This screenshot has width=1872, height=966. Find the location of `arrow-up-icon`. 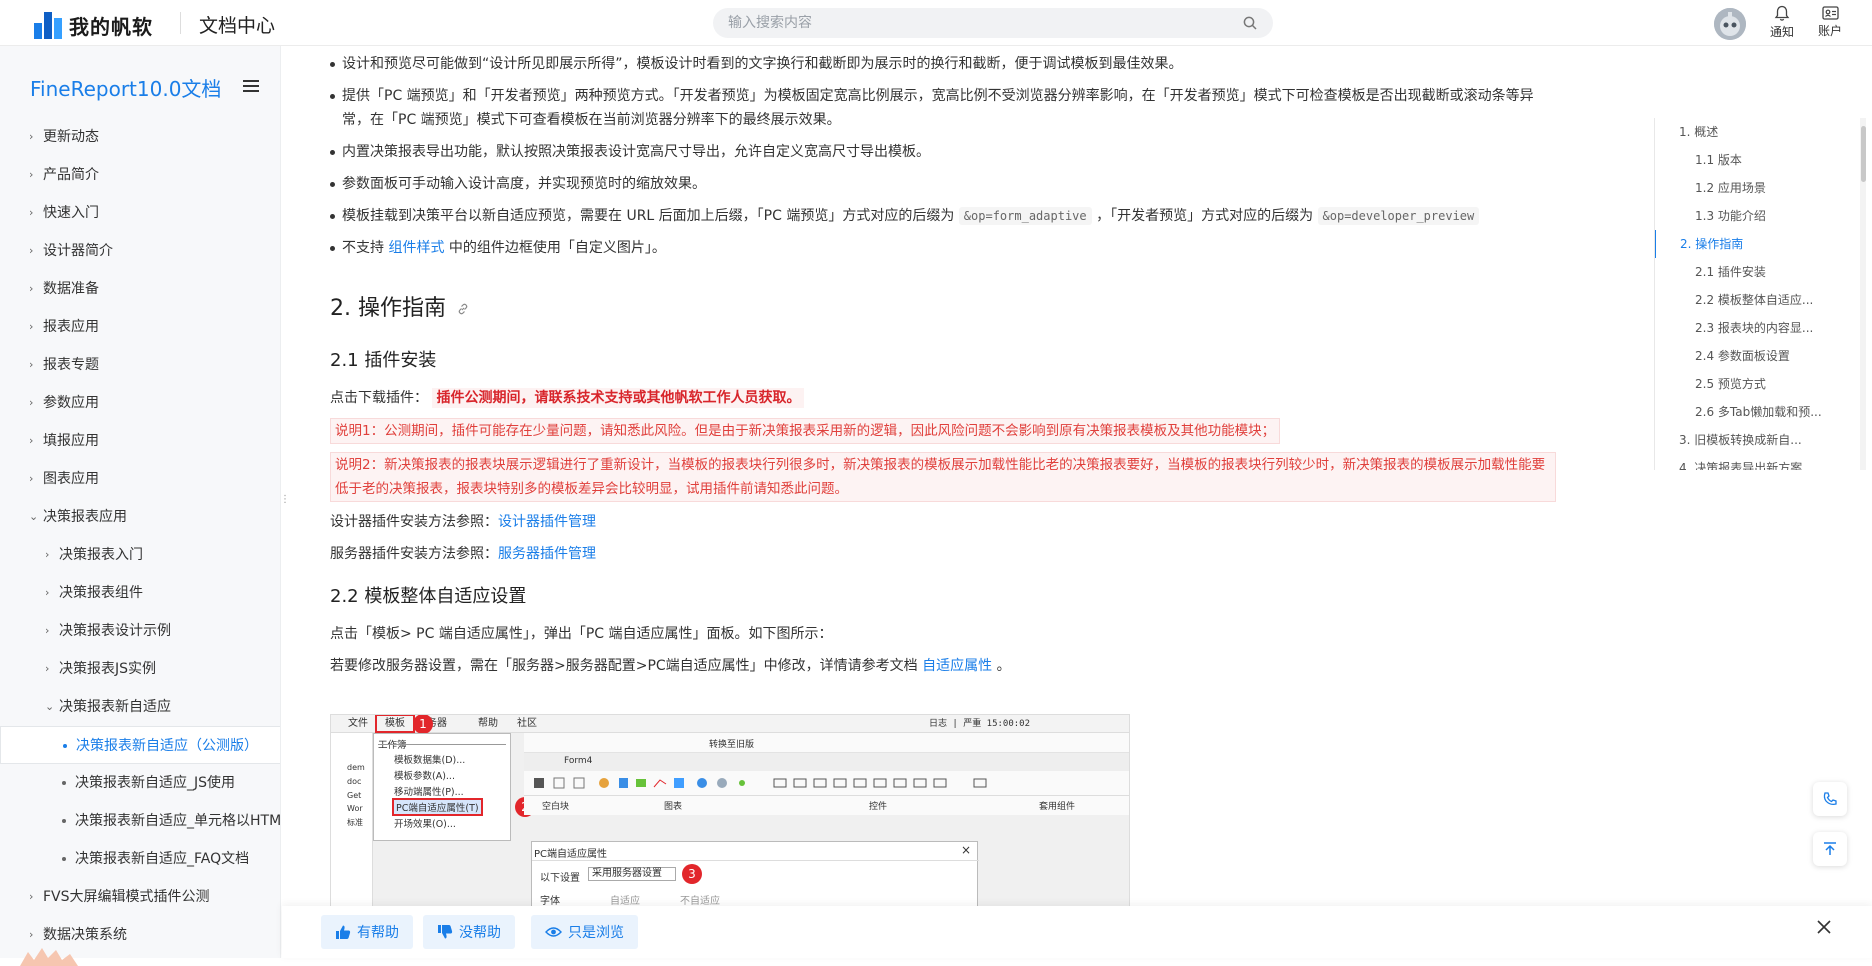

arrow-up-icon is located at coordinates (1830, 848).